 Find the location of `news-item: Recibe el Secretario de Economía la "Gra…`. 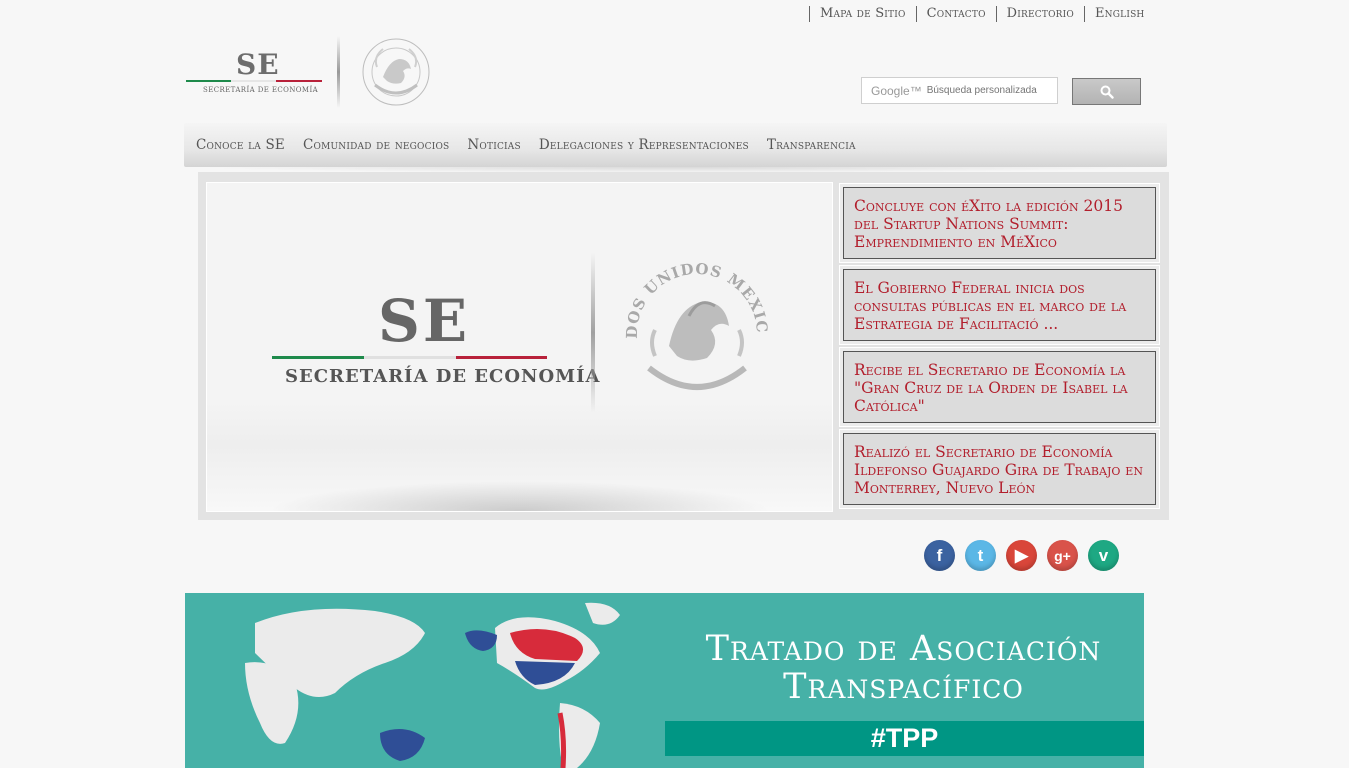

news-item: Recibe el Secretario de Economía la "Gra… is located at coordinates (999, 387).